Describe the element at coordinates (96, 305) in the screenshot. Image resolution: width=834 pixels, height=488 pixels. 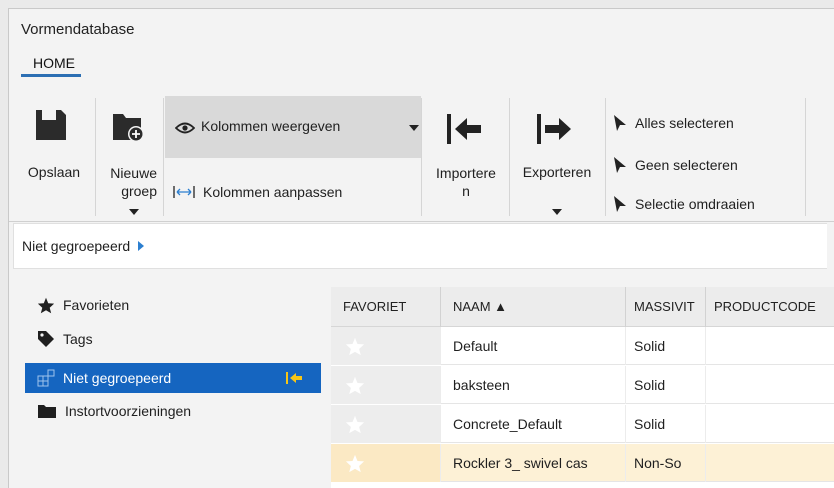
I see `sidebar-item-label: Favorieten` at that location.